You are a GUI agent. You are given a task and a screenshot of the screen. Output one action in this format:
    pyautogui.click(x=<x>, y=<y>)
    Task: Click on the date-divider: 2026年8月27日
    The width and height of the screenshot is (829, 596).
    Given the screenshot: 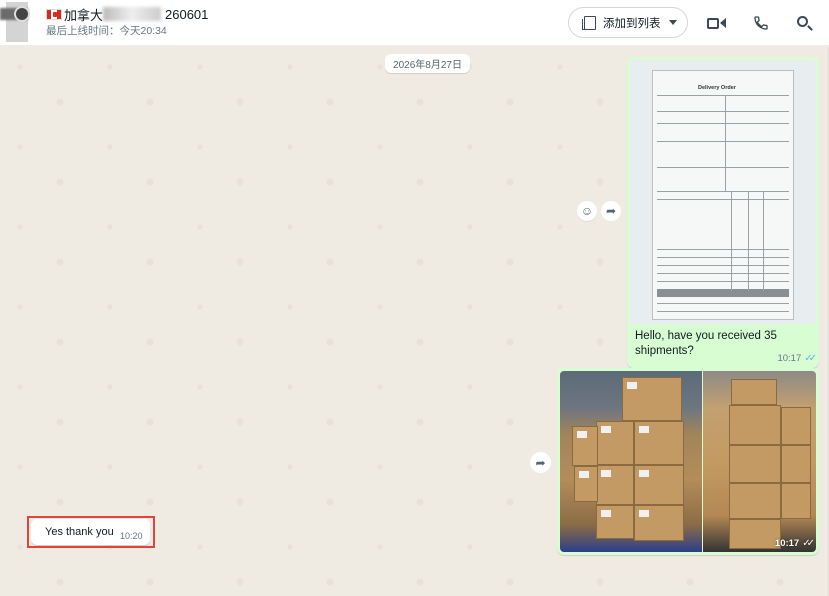 What is the action you would take?
    pyautogui.click(x=427, y=63)
    